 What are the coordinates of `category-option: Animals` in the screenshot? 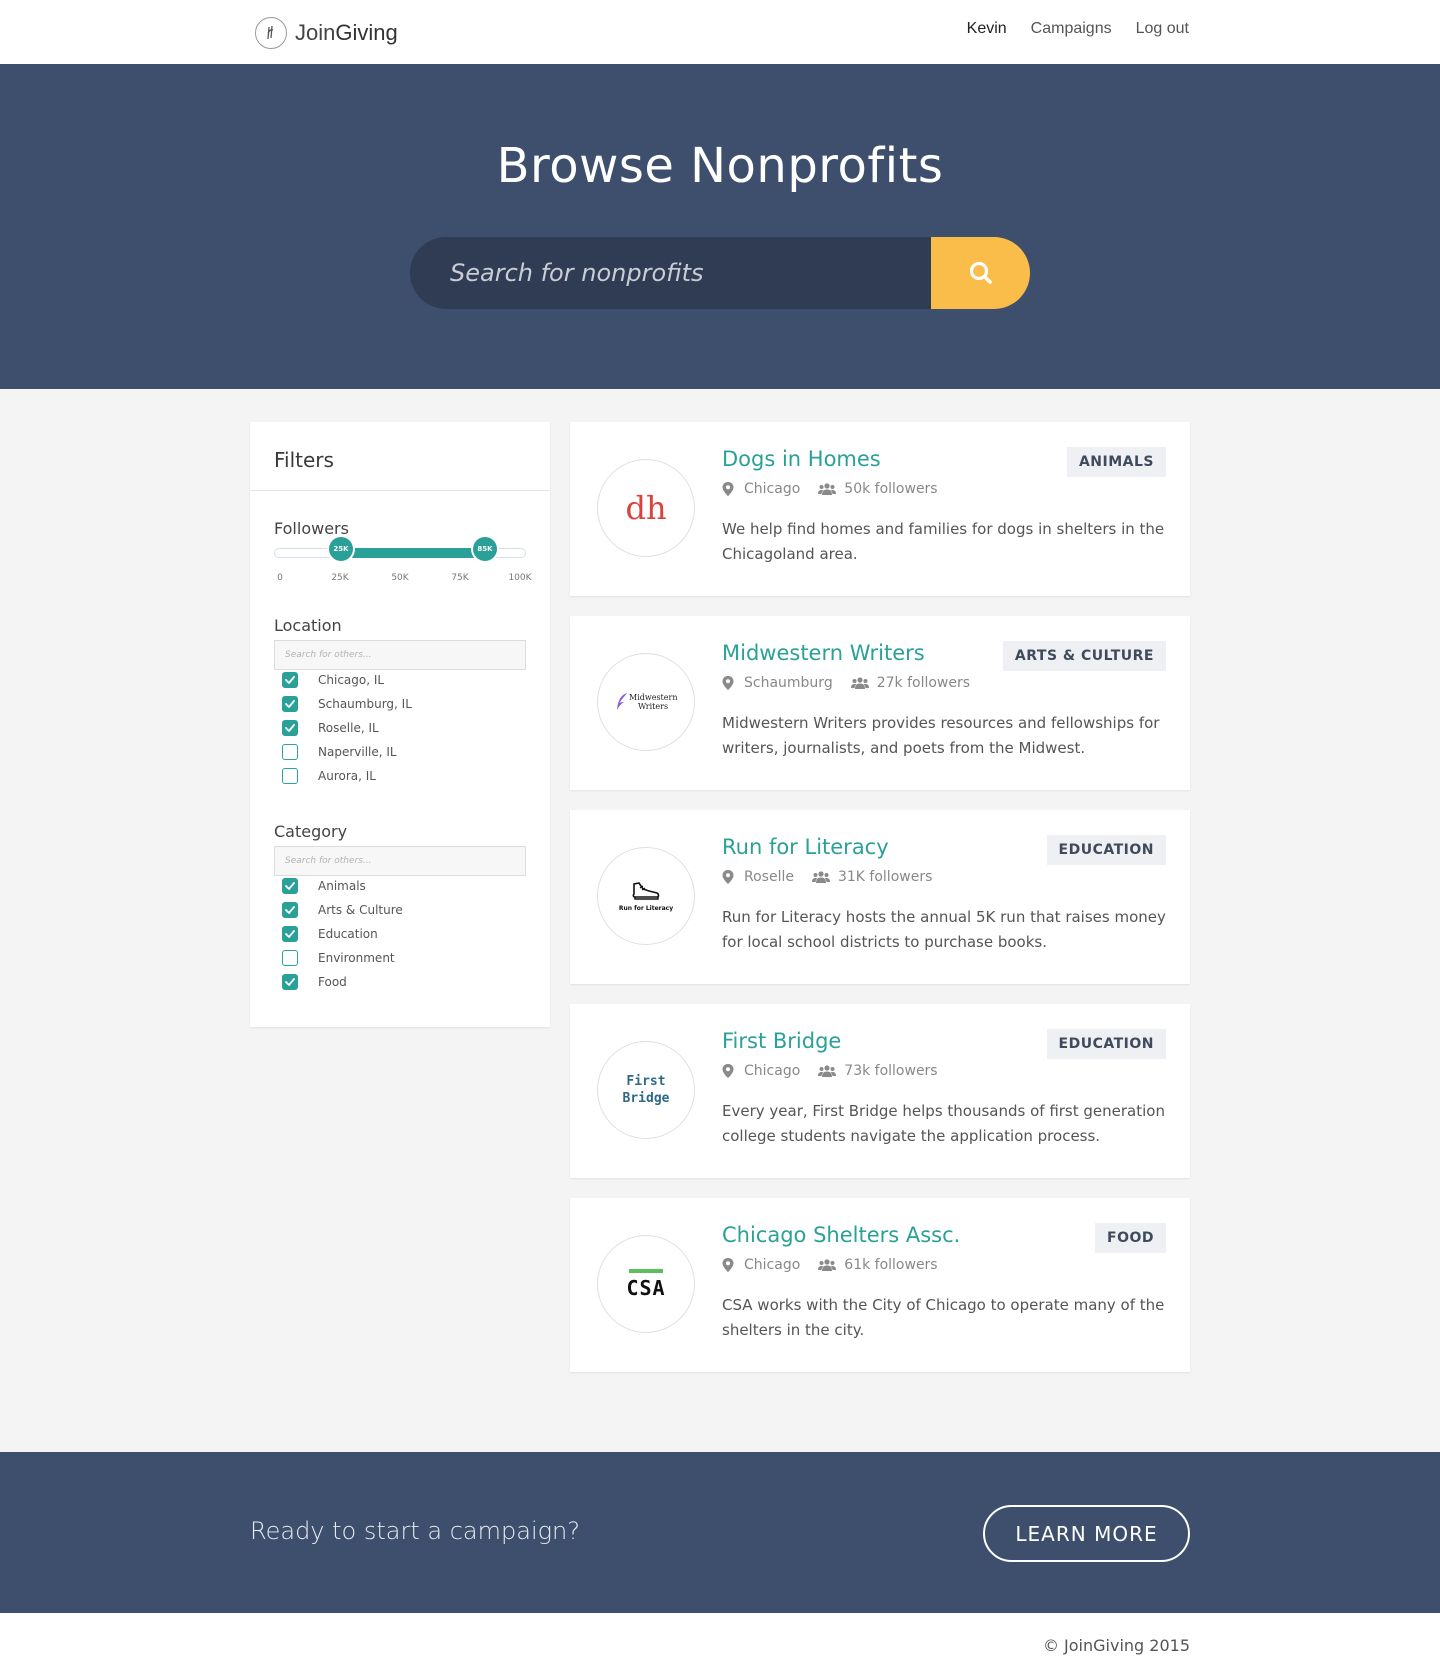 It's located at (397, 886).